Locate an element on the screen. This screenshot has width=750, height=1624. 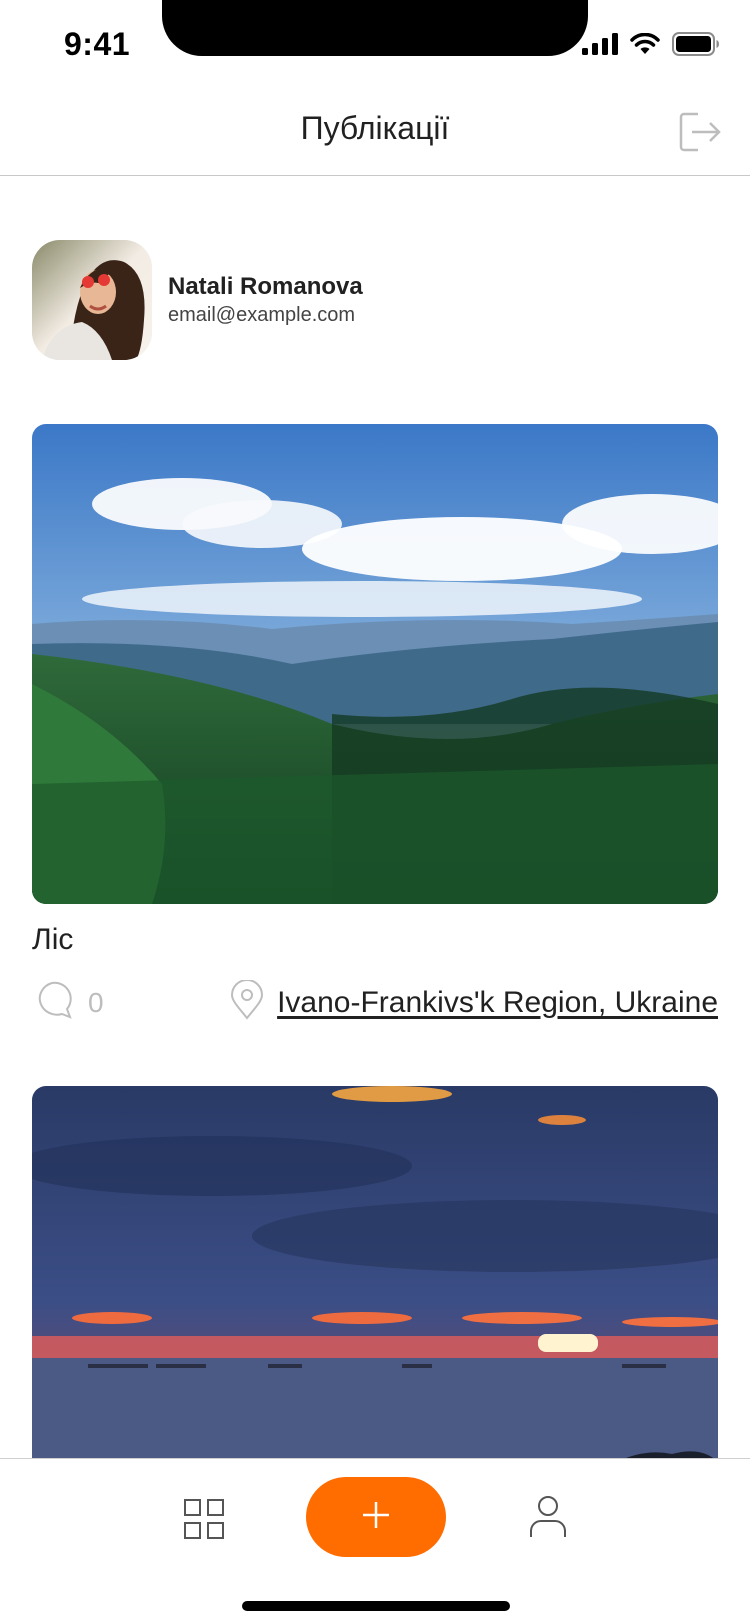
status-icons is located at coordinates (651, 46).